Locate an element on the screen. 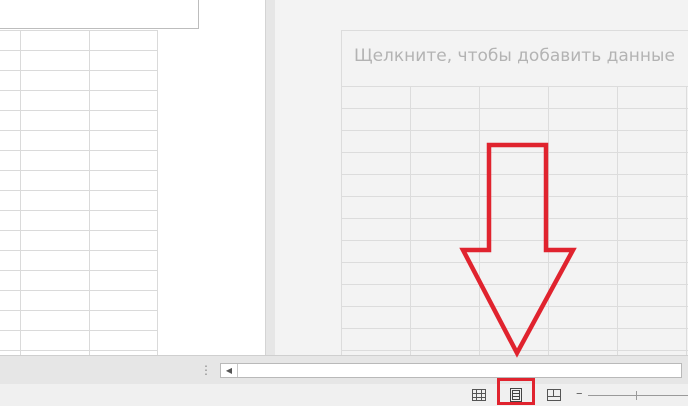 The height and width of the screenshot is (406, 688). normal-view-button is located at coordinates (479, 395).